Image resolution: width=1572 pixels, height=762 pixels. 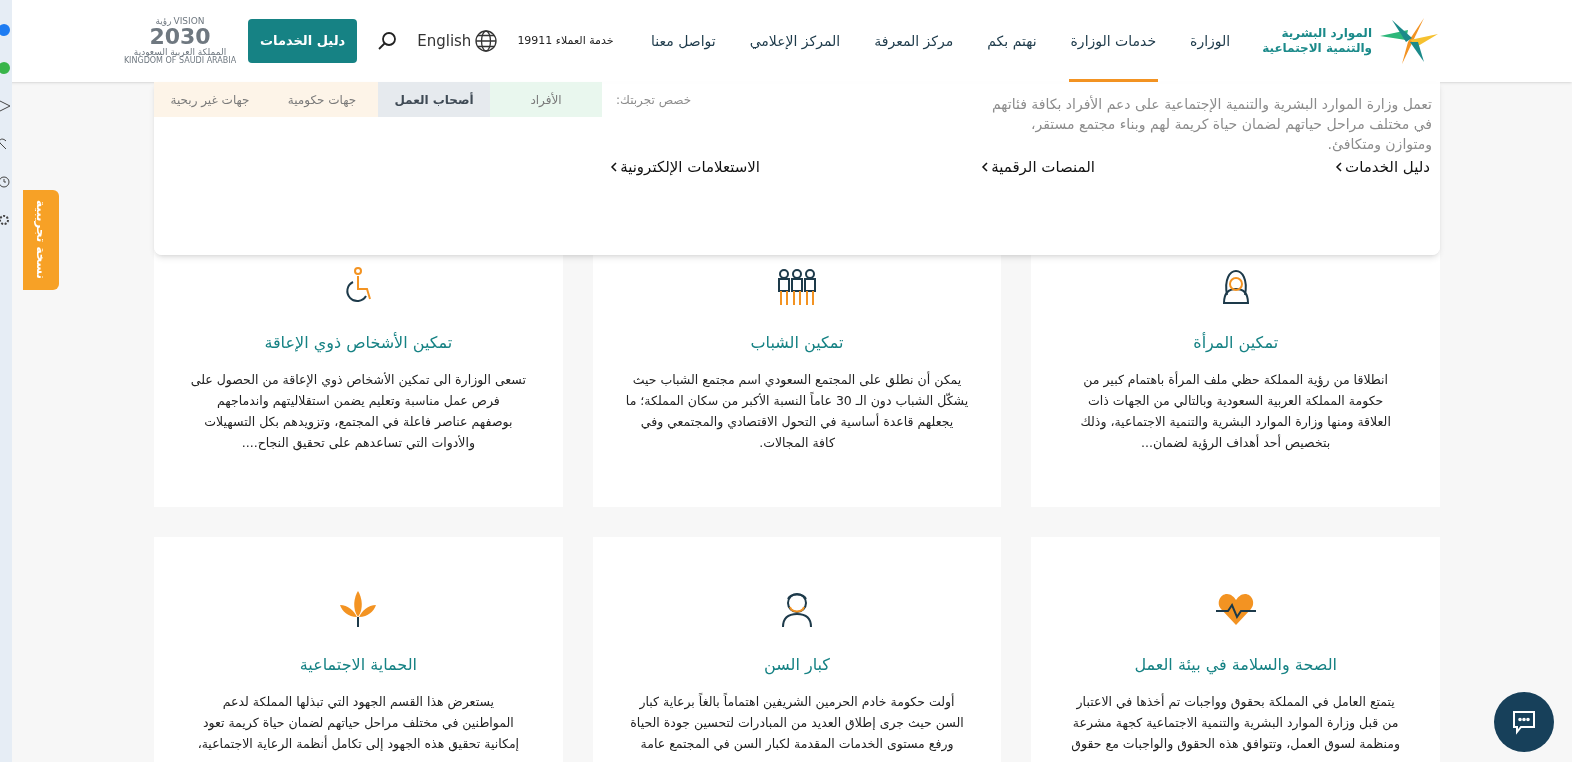 I want to click on intro-text: في مختلف مراحل حياتهم لضمان حياة كريمة لهم وبناء مجتمع مستقر،, so click(x=1231, y=124).